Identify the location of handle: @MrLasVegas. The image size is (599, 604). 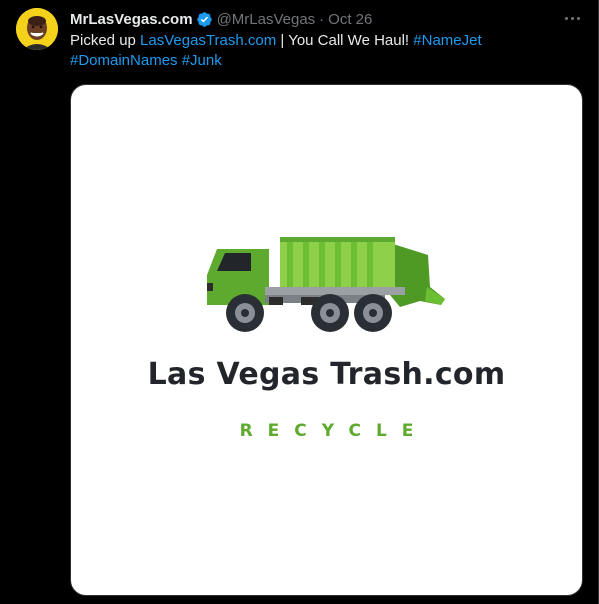
(266, 19).